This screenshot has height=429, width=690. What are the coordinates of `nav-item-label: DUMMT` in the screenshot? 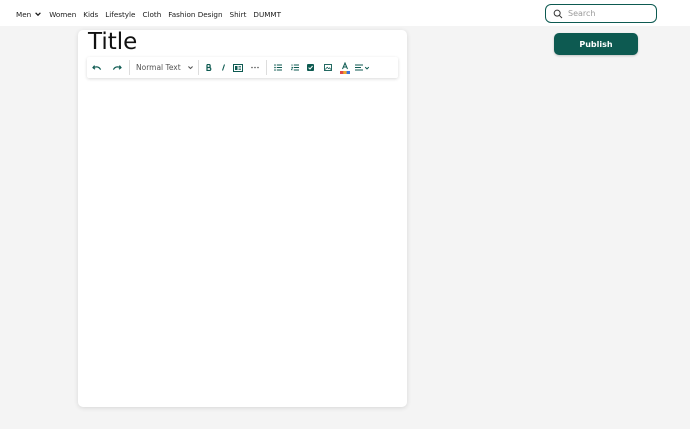 It's located at (267, 14).